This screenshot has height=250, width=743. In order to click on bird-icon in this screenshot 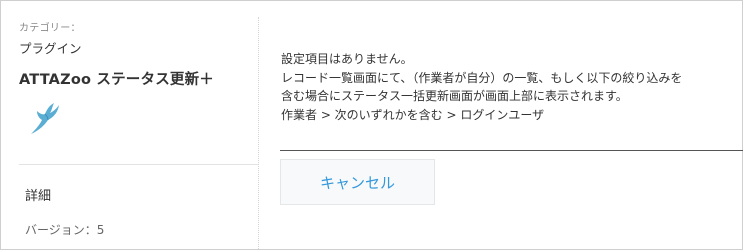, I will do `click(45, 118)`.